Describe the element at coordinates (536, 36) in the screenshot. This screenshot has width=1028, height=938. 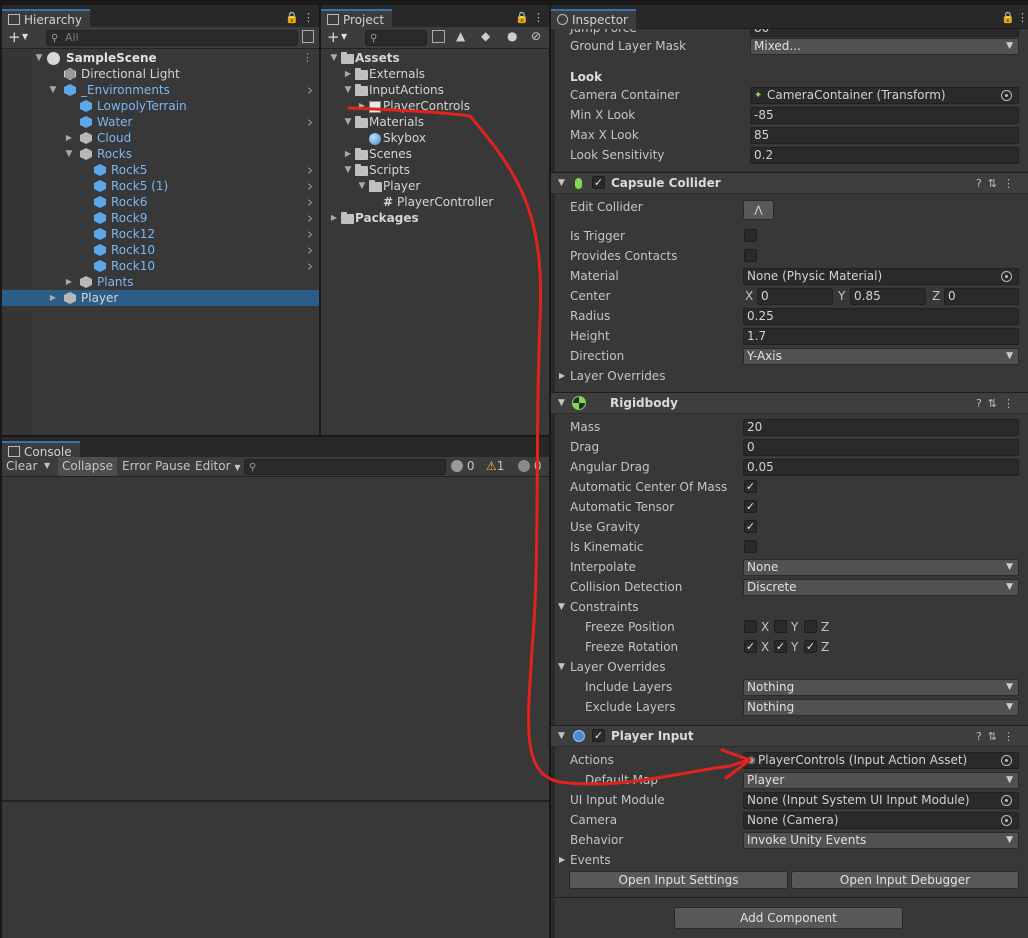
I see `hidden-packages-icon: ⊘` at that location.